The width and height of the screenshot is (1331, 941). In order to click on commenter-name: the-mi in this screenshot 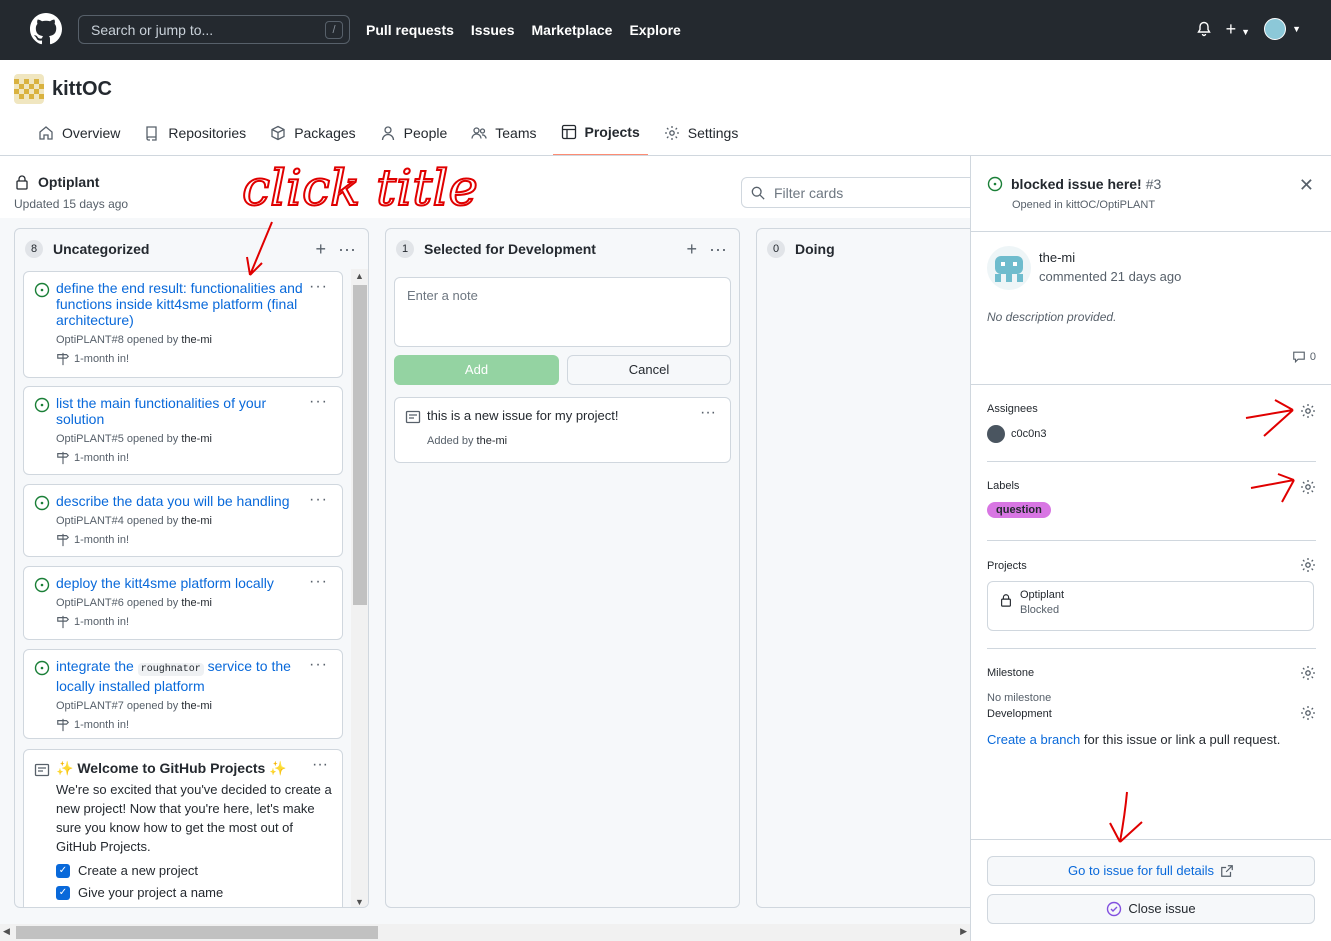, I will do `click(1057, 257)`.